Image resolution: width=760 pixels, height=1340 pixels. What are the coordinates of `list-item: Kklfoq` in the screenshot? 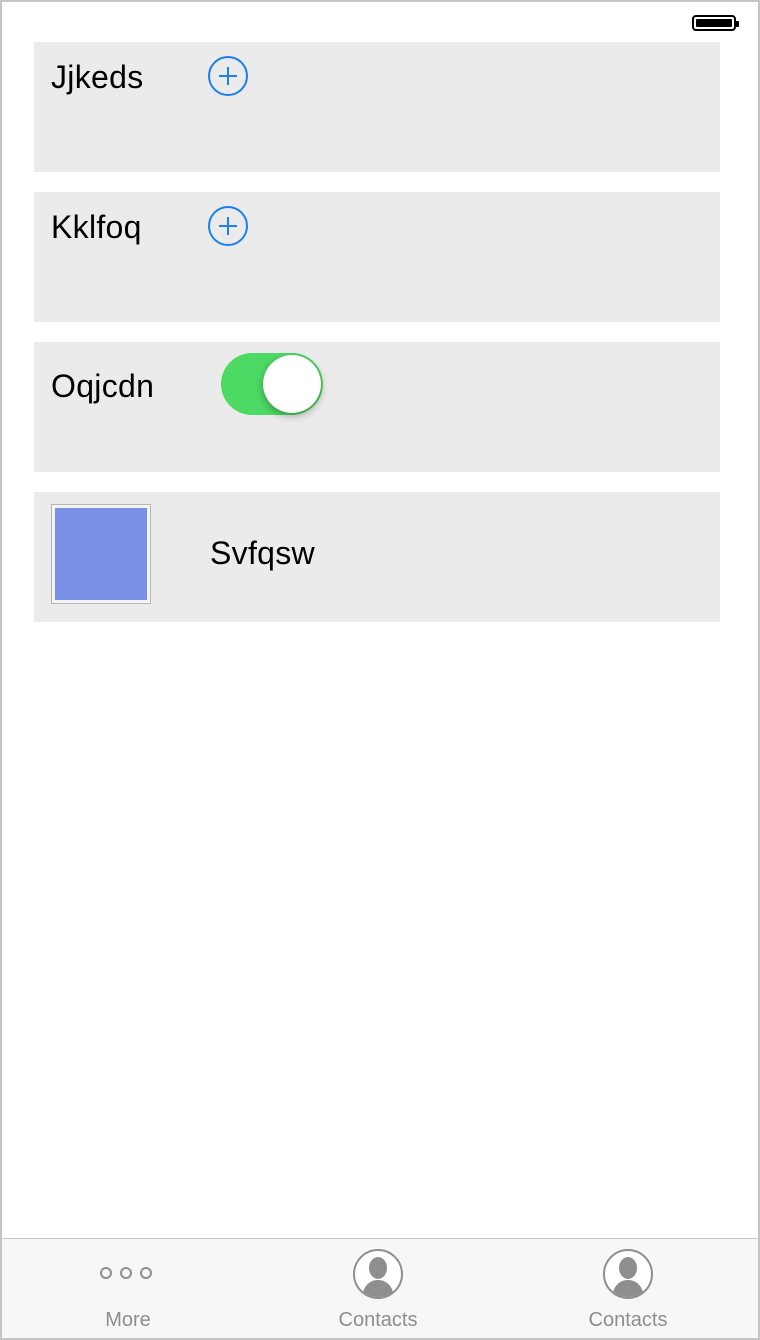 It's located at (377, 257).